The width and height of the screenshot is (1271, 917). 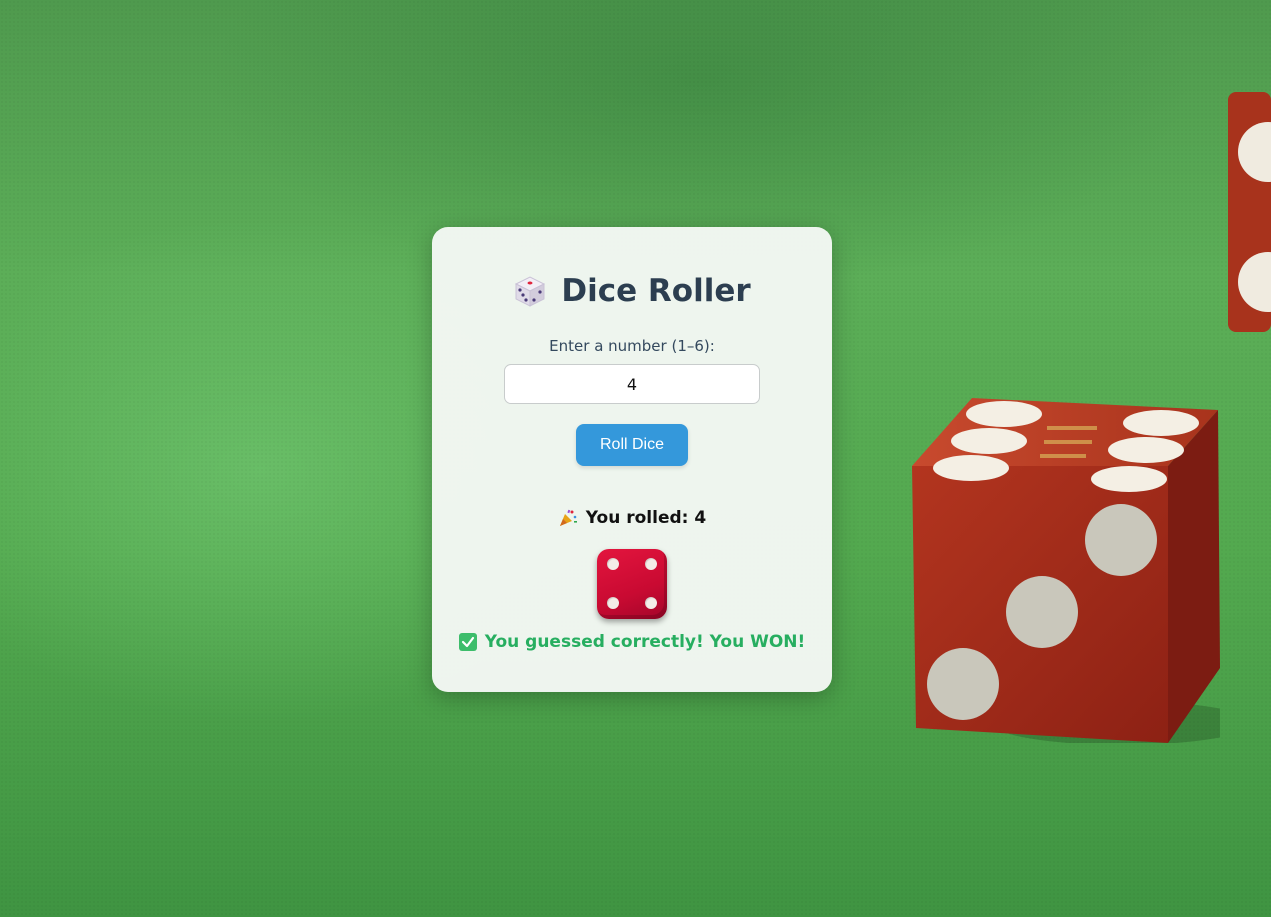 What do you see at coordinates (632, 384) in the screenshot?
I see `number-input` at bounding box center [632, 384].